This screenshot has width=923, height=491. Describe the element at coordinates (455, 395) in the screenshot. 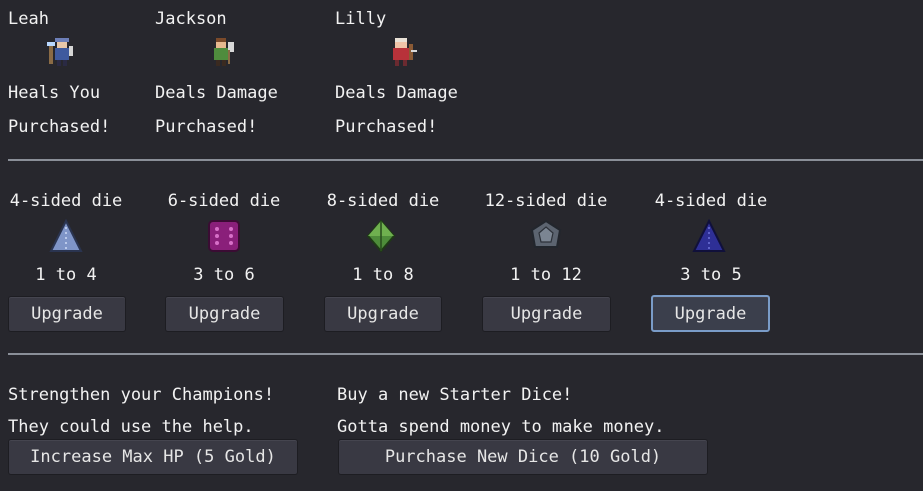

I see `new-dice-heading: Buy a new Starter Dice!` at that location.